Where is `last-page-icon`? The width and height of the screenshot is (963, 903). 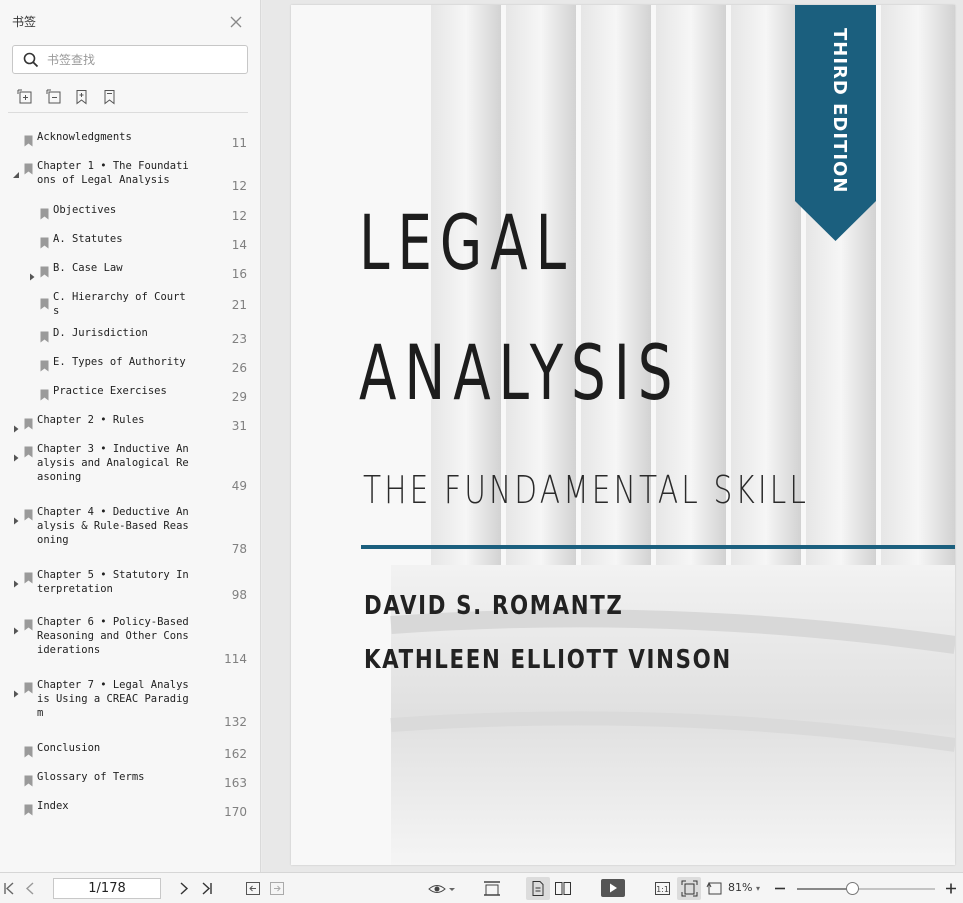
last-page-icon is located at coordinates (207, 888).